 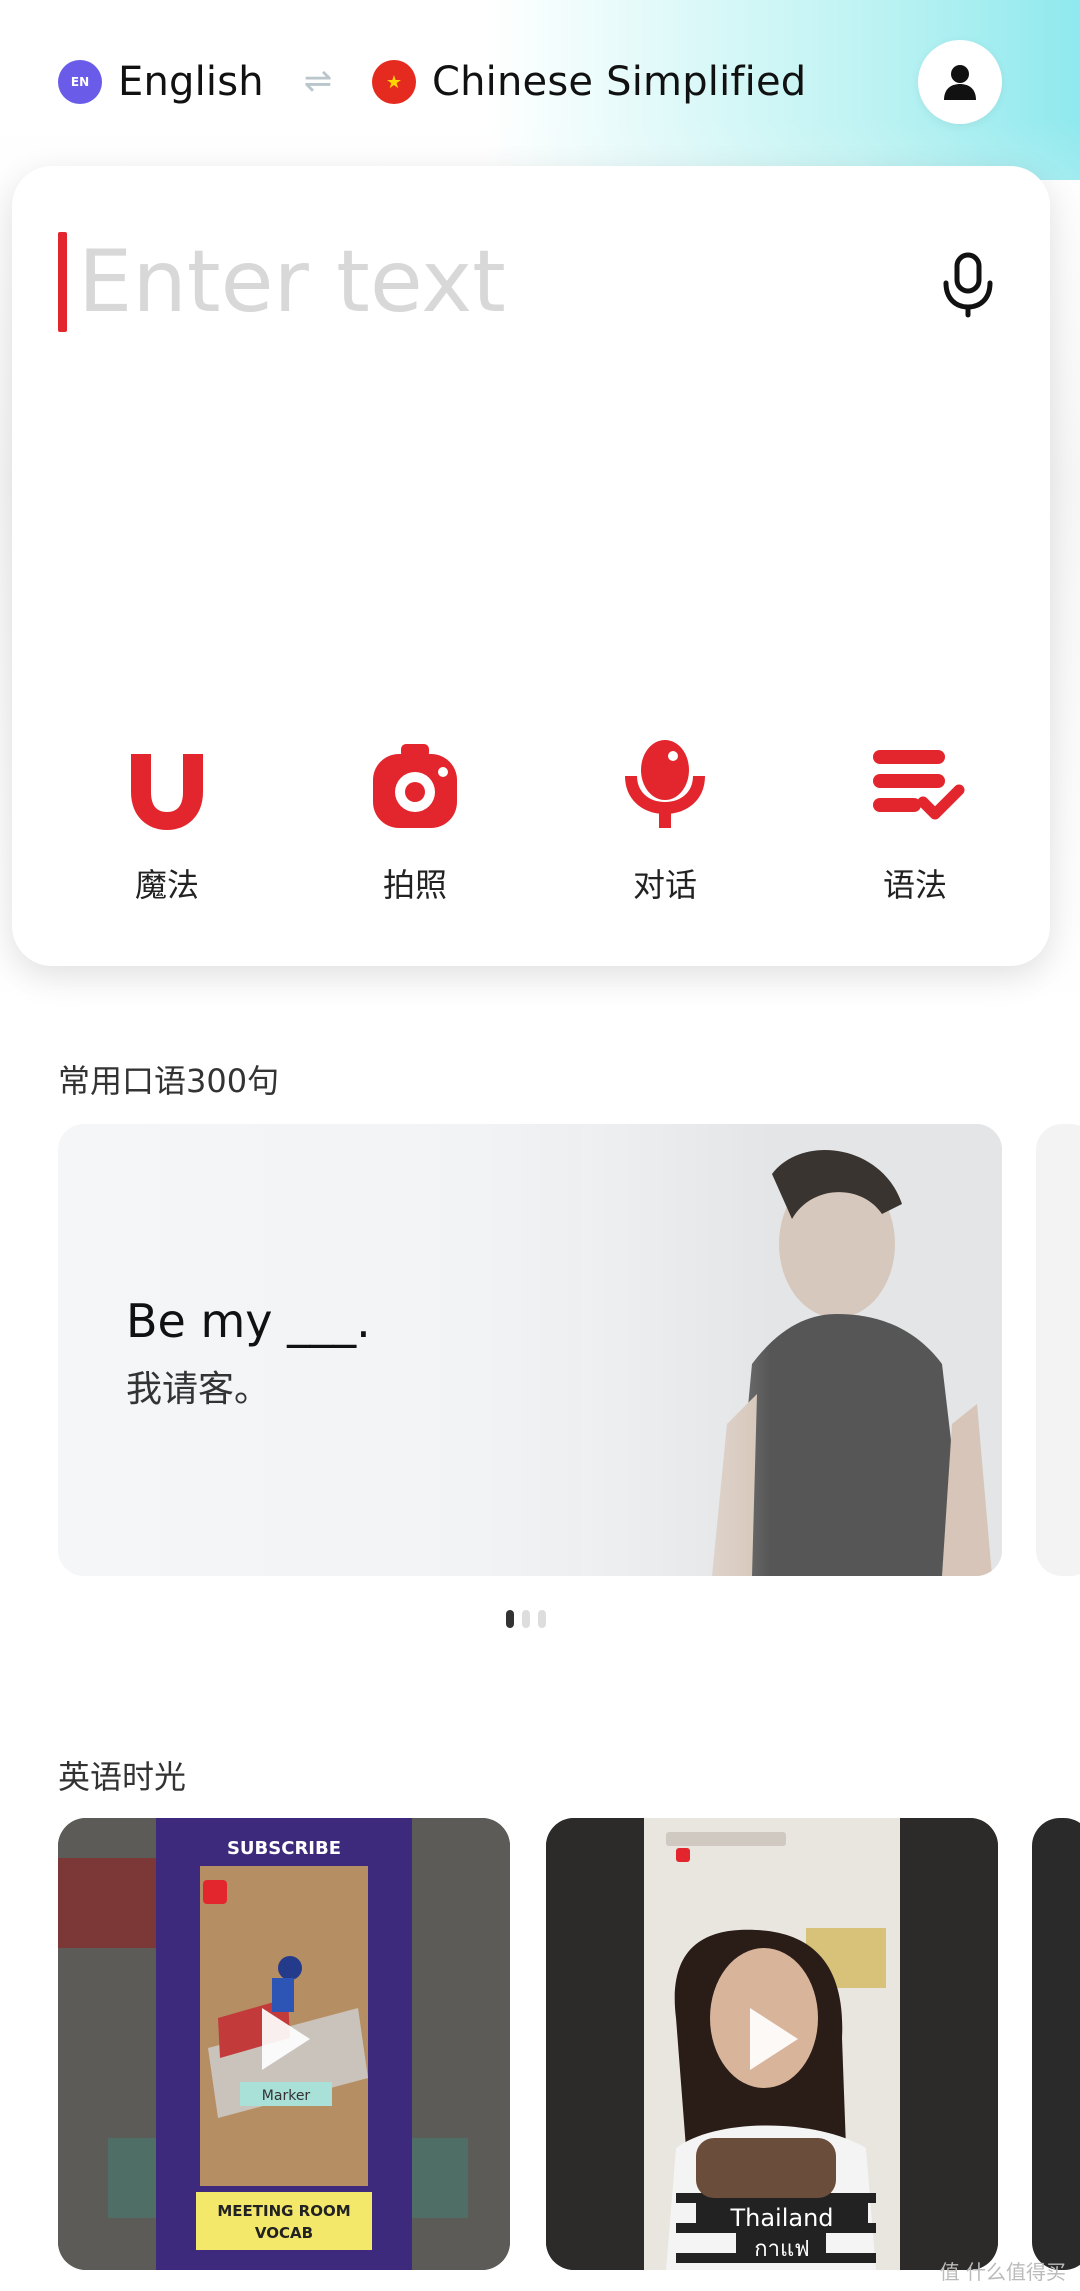 I want to click on photo-tool-button: 拍照, so click(x=415, y=836).